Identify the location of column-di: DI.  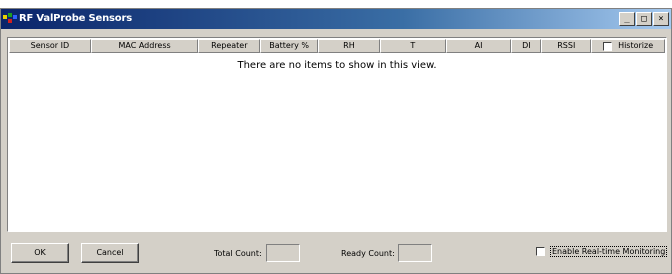
(526, 46).